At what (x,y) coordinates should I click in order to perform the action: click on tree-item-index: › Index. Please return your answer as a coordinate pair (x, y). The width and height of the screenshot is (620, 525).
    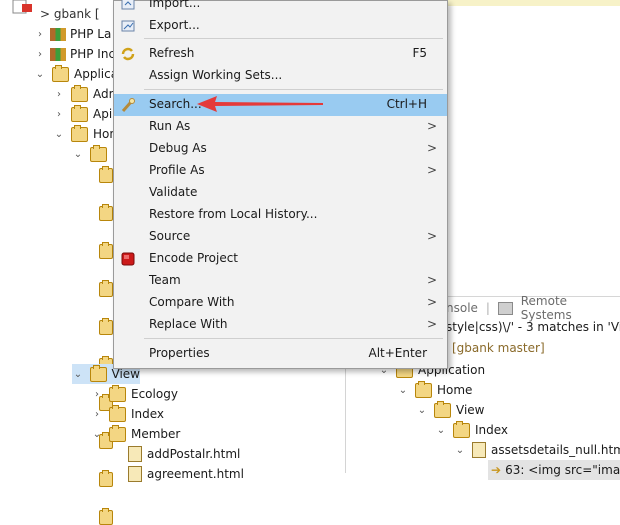
    Looking at the image, I should click on (127, 414).